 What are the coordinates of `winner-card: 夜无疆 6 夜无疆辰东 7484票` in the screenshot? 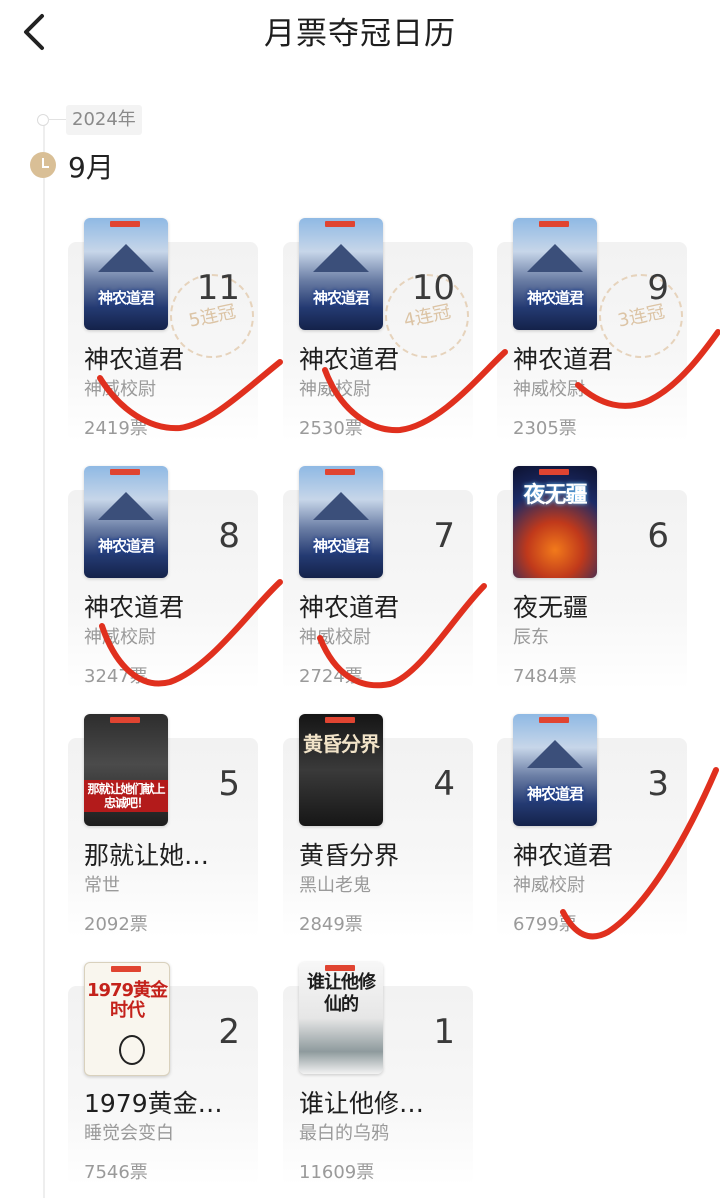 It's located at (592, 578).